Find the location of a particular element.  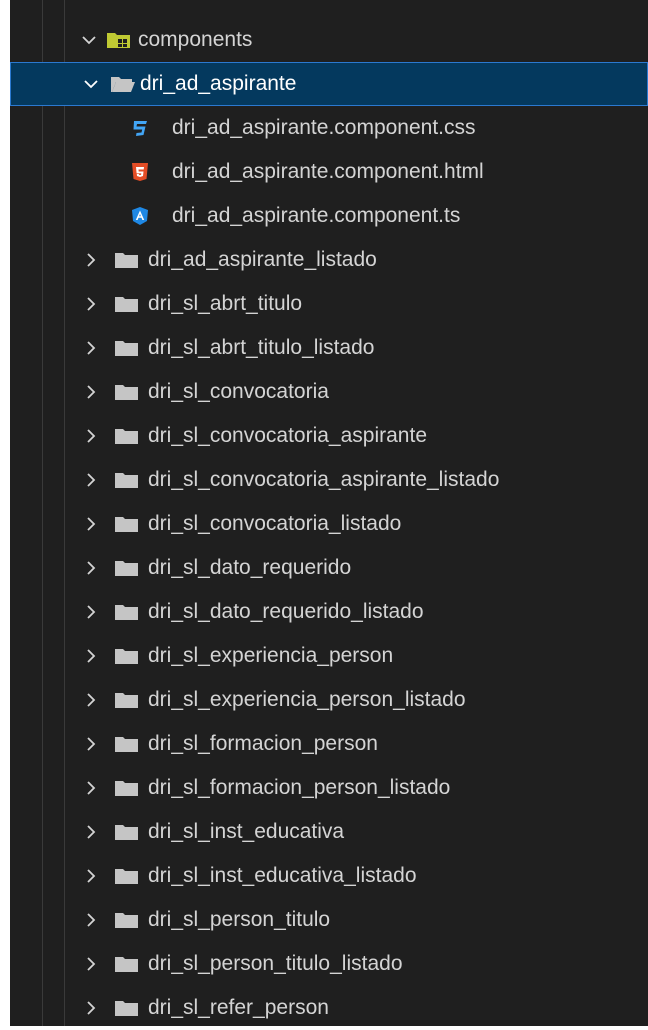

tree-item-folder: dri_sl_abrt_titulo is located at coordinates (329, 304).